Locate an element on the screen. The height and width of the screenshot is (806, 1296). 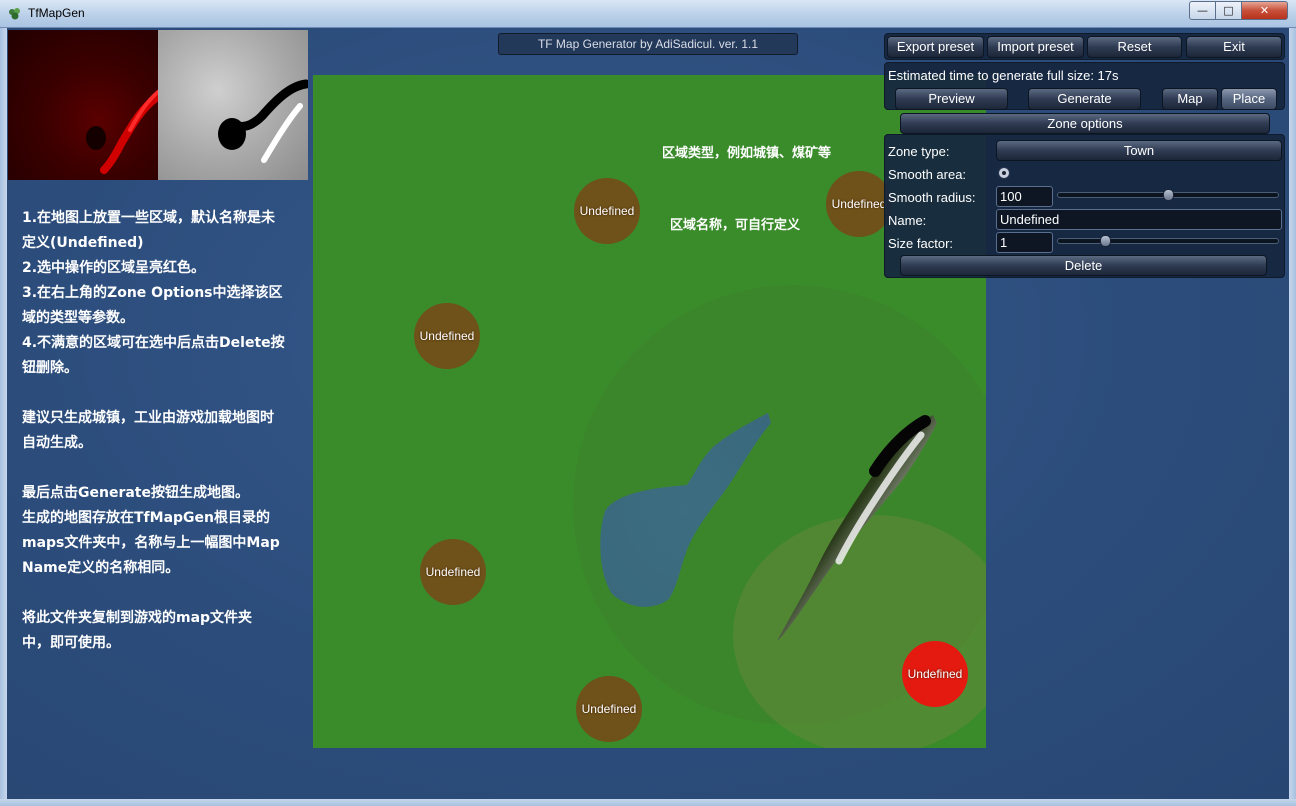
smooth-radius-label: Smooth radius: is located at coordinates (932, 197).